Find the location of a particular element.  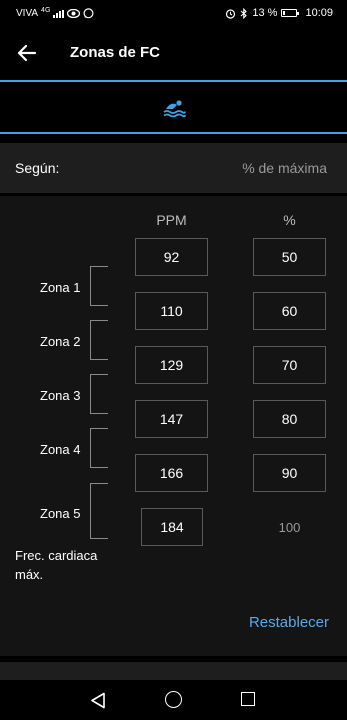

zone-label-1: Zona 1 is located at coordinates (60, 287).